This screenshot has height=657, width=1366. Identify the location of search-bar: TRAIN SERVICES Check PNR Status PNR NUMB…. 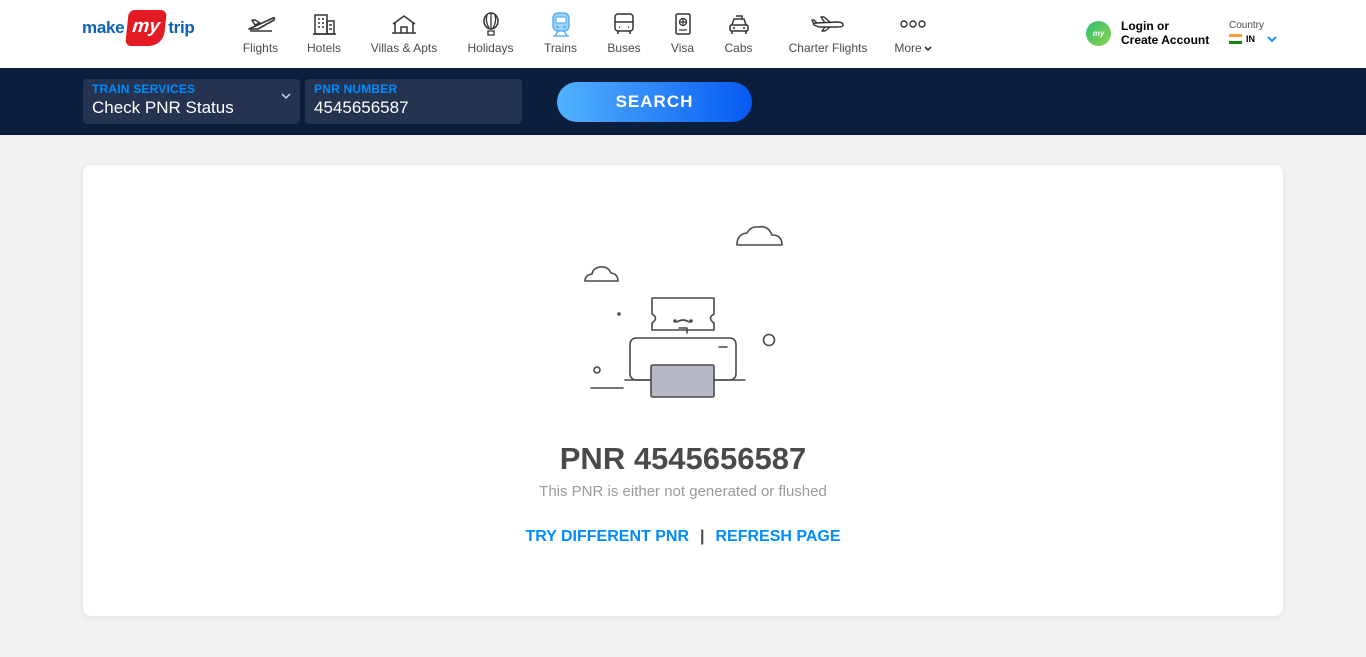
(683, 101).